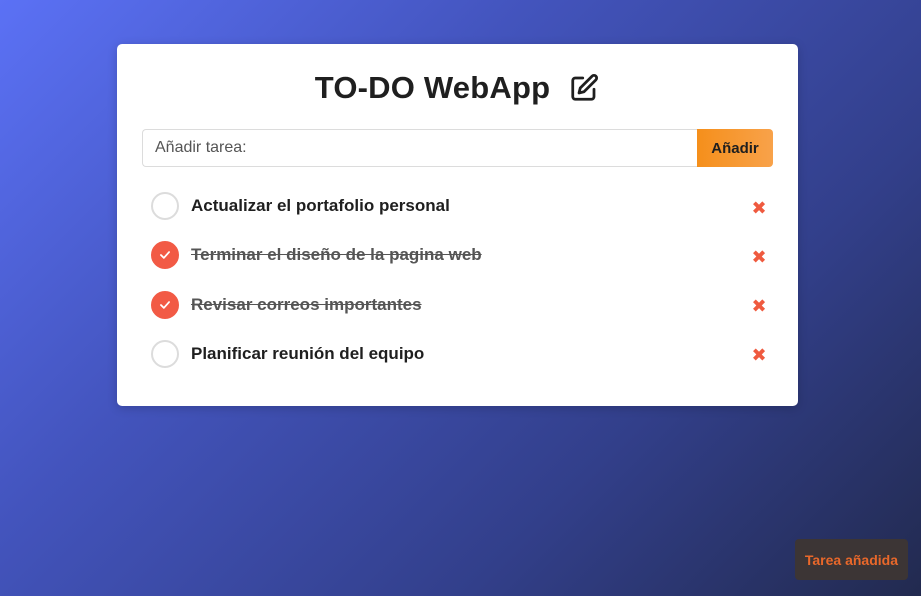  Describe the element at coordinates (306, 304) in the screenshot. I see `task-text: Revisar correos importantes` at that location.